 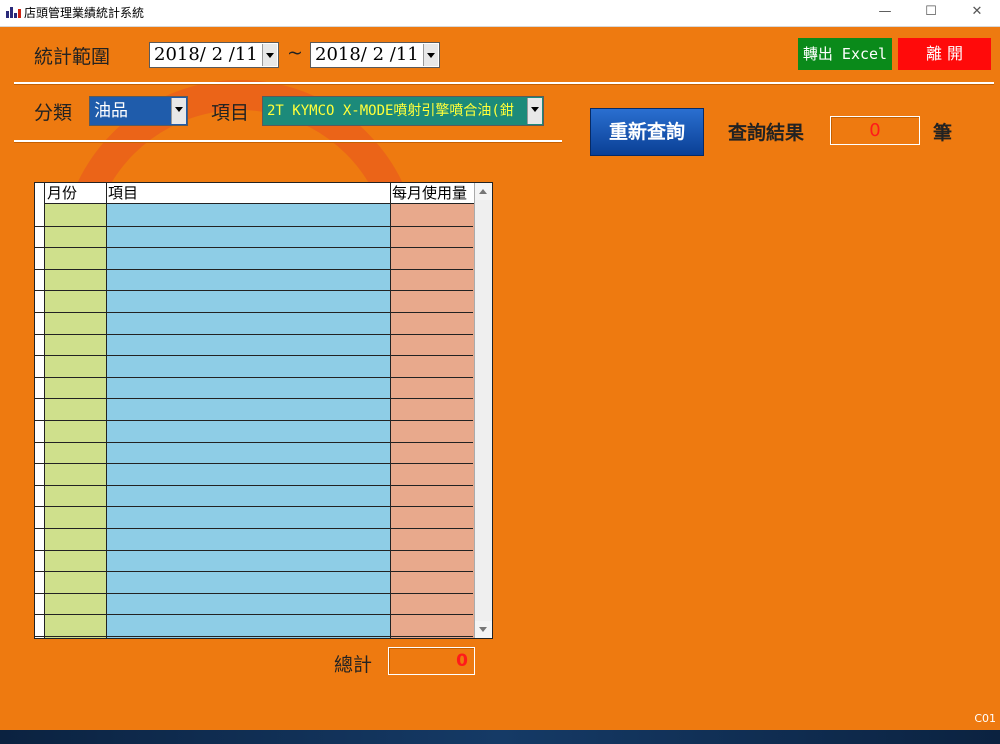 What do you see at coordinates (111, 111) in the screenshot?
I see `category-value: 油品` at bounding box center [111, 111].